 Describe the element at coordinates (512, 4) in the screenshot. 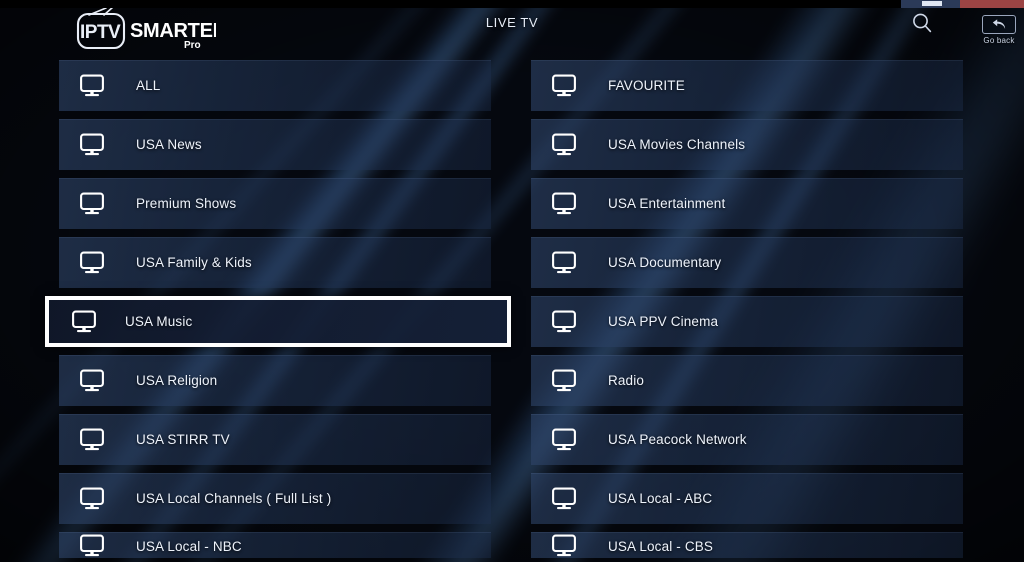

I see `window-chrome-strip` at that location.